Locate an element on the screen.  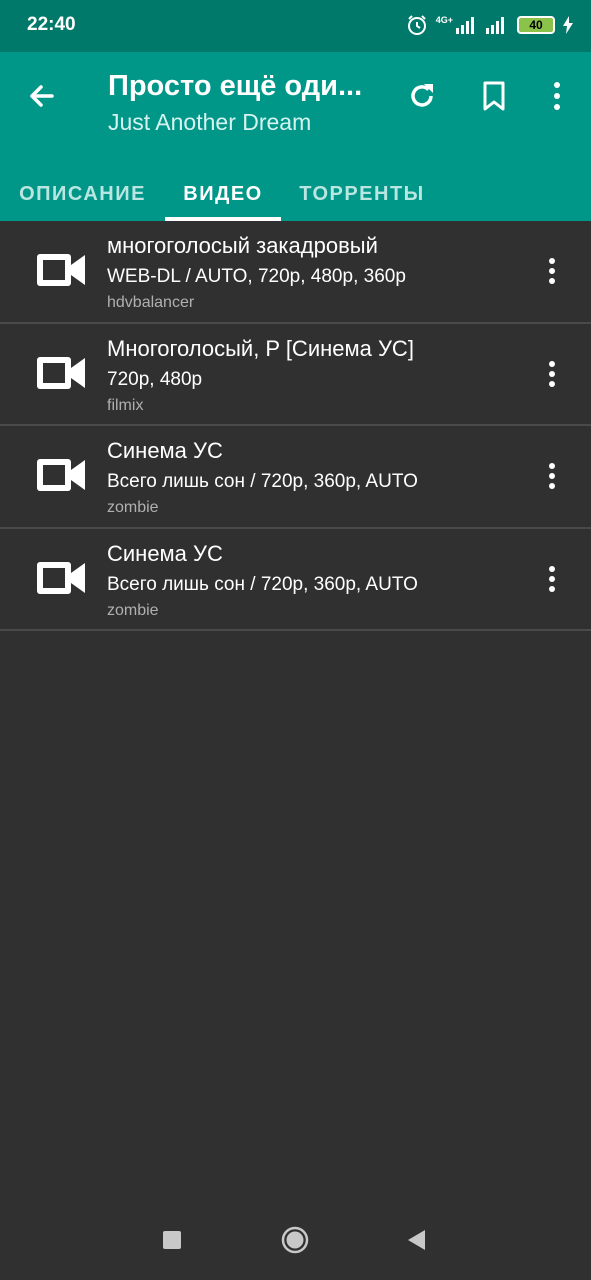
refresh-icon is located at coordinates (422, 95).